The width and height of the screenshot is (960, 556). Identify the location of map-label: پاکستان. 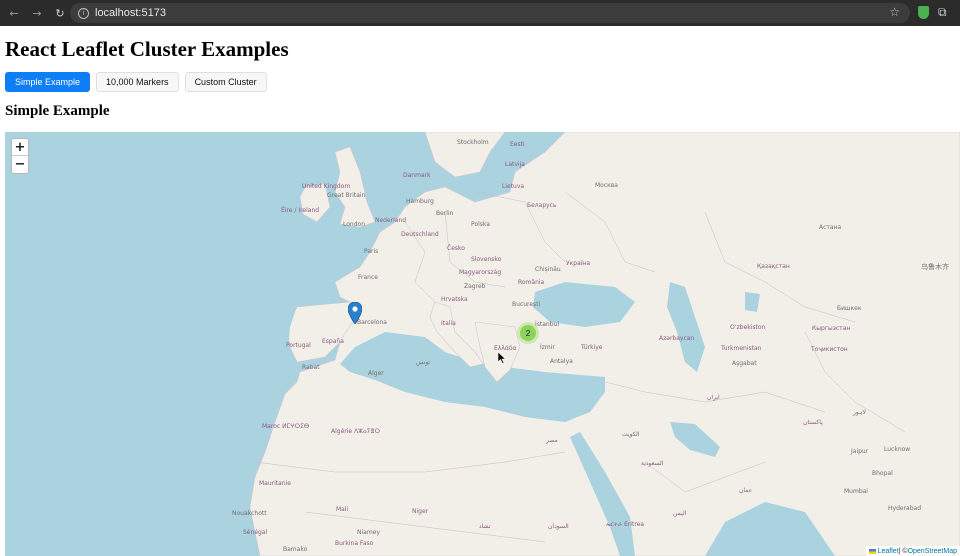
(813, 422).